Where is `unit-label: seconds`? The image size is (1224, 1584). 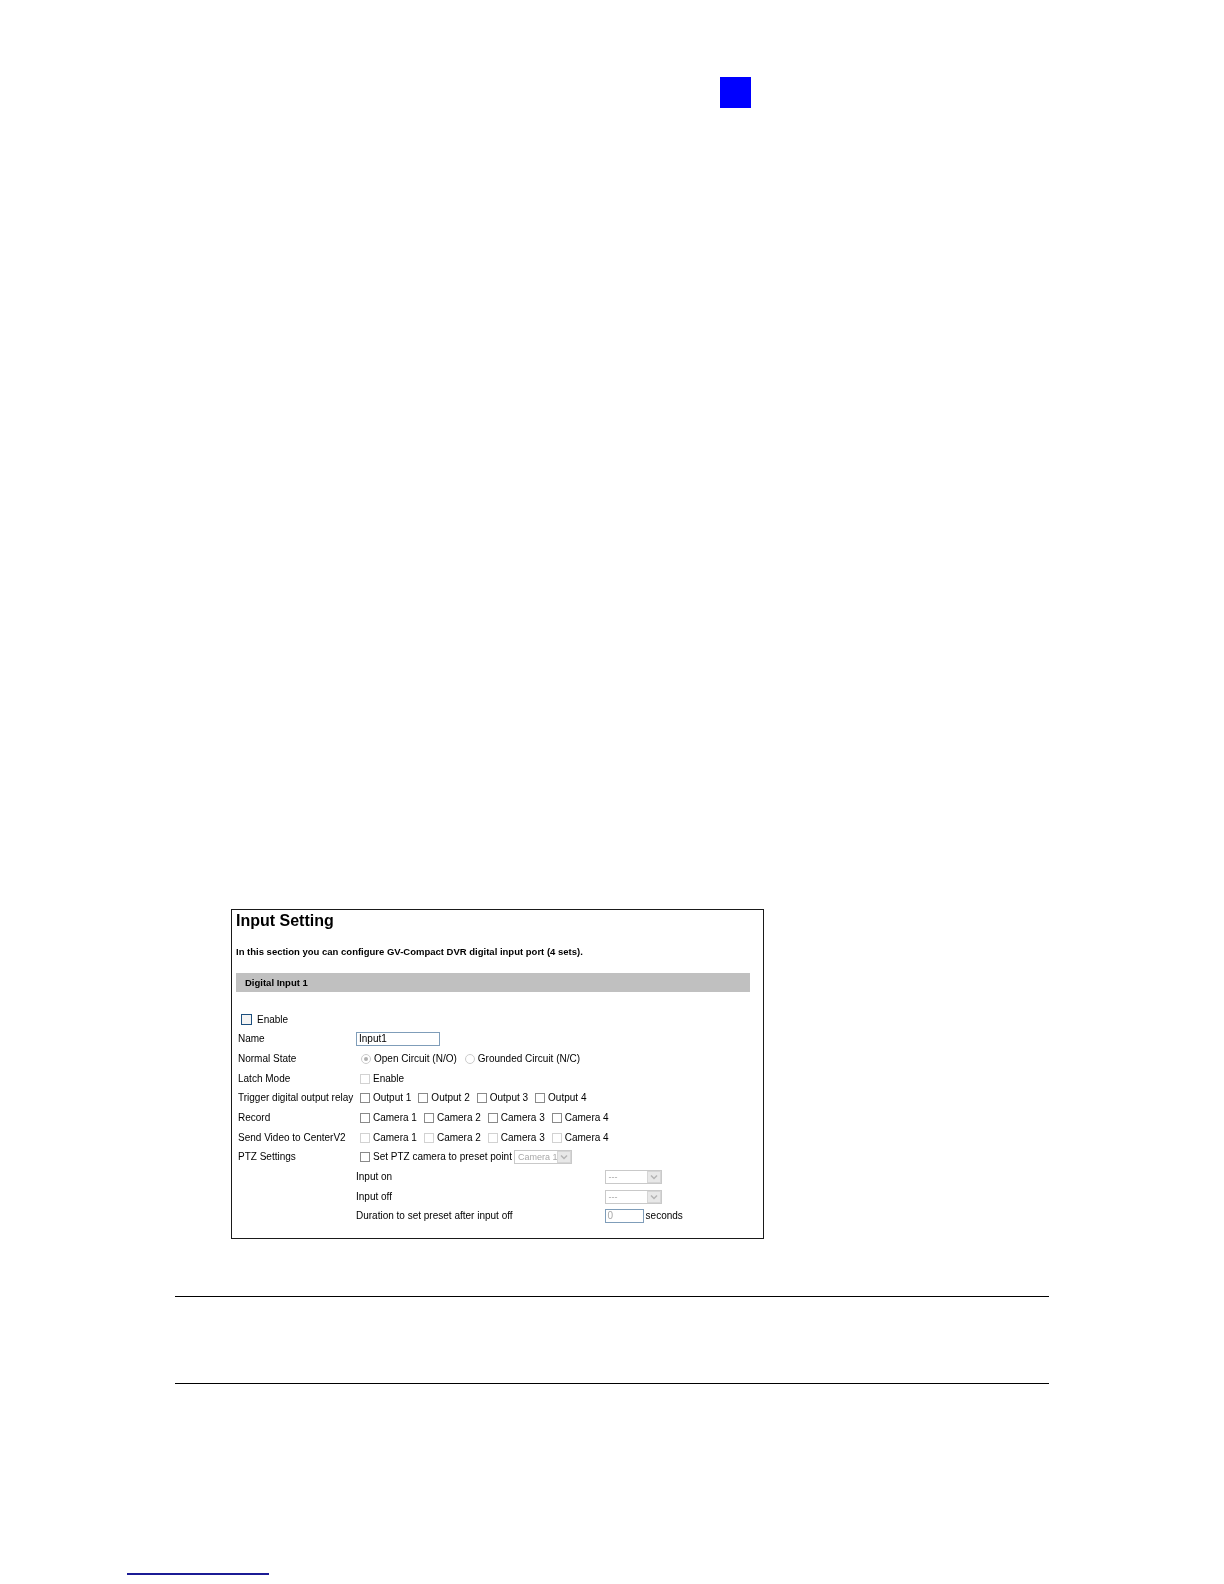 unit-label: seconds is located at coordinates (664, 1216).